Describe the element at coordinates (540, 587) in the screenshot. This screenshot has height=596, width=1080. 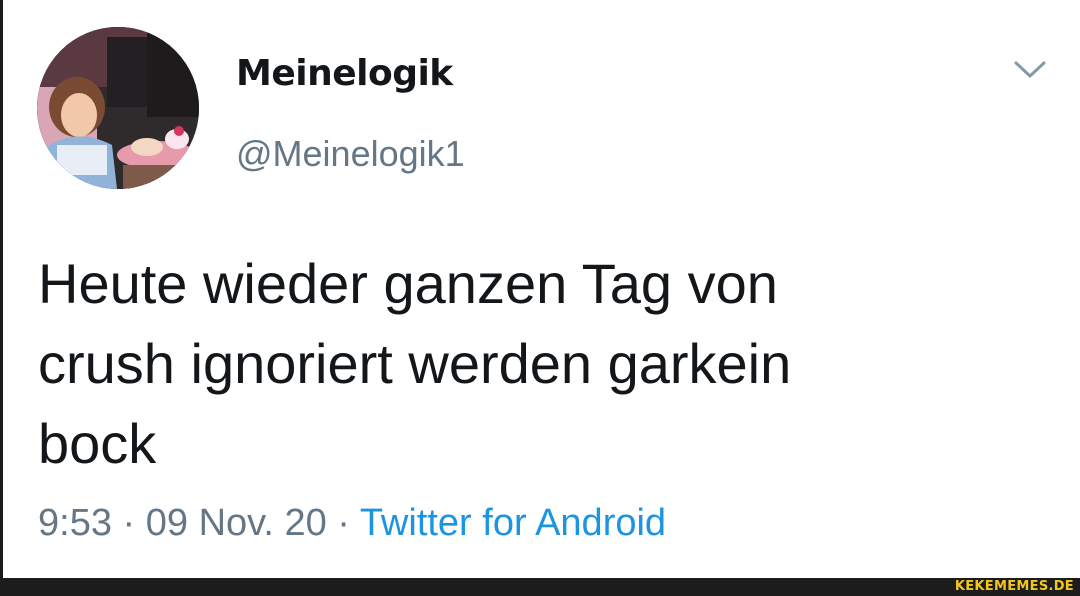
I see `watermark-bar: KEKEMEMES.DE` at that location.